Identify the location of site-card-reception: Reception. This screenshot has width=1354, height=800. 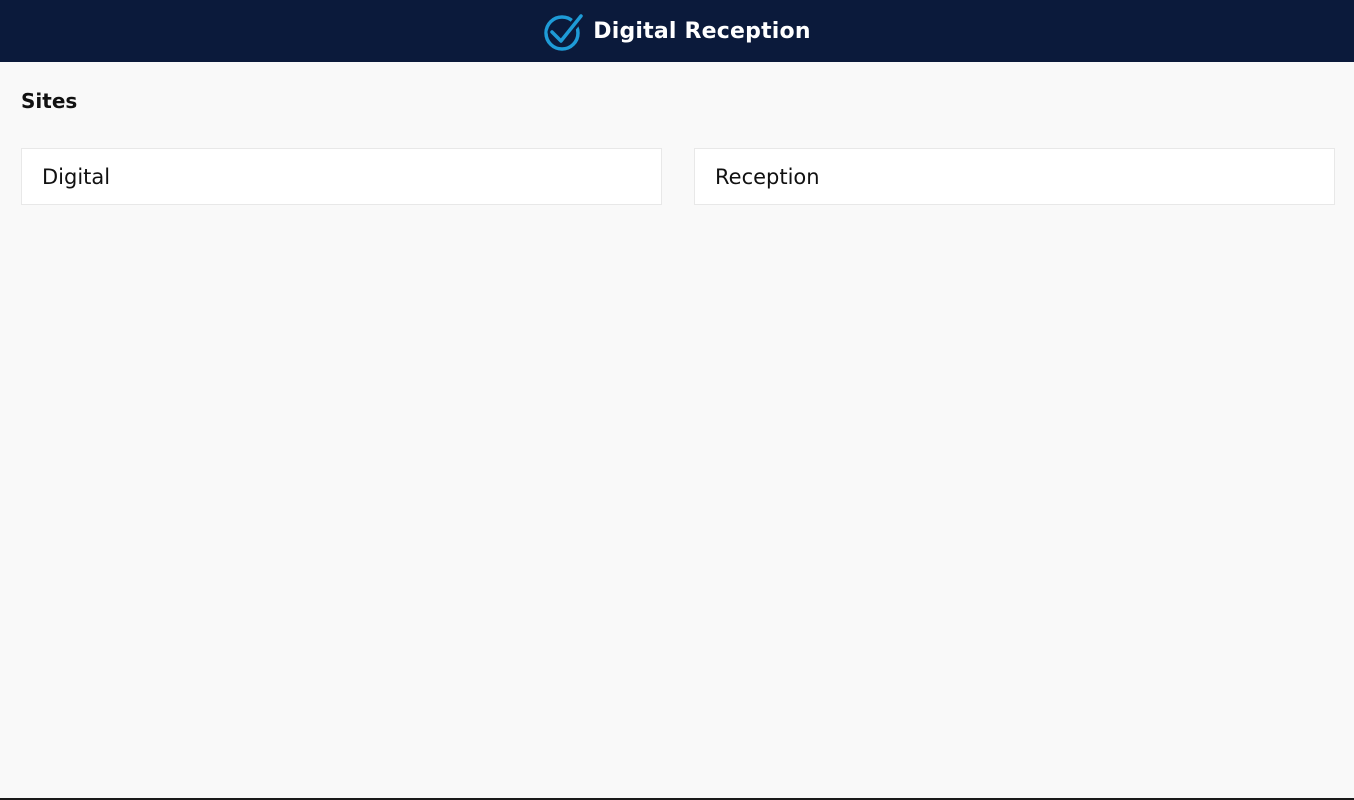
(1014, 176).